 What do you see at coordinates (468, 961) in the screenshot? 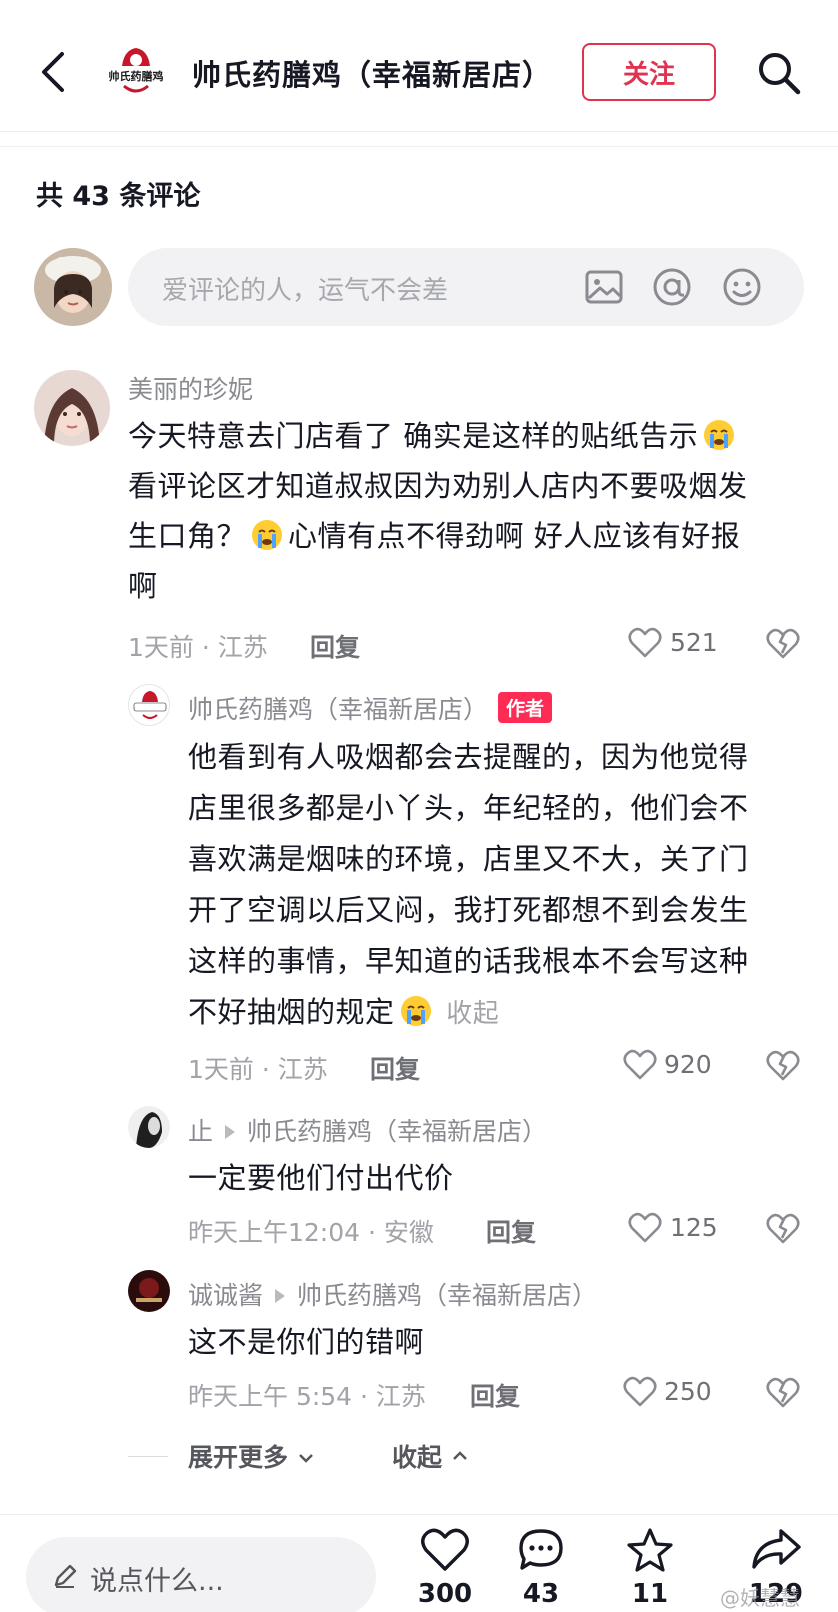
I see `reply-line: 这样的事情，早知道的话我根本不会写这种` at bounding box center [468, 961].